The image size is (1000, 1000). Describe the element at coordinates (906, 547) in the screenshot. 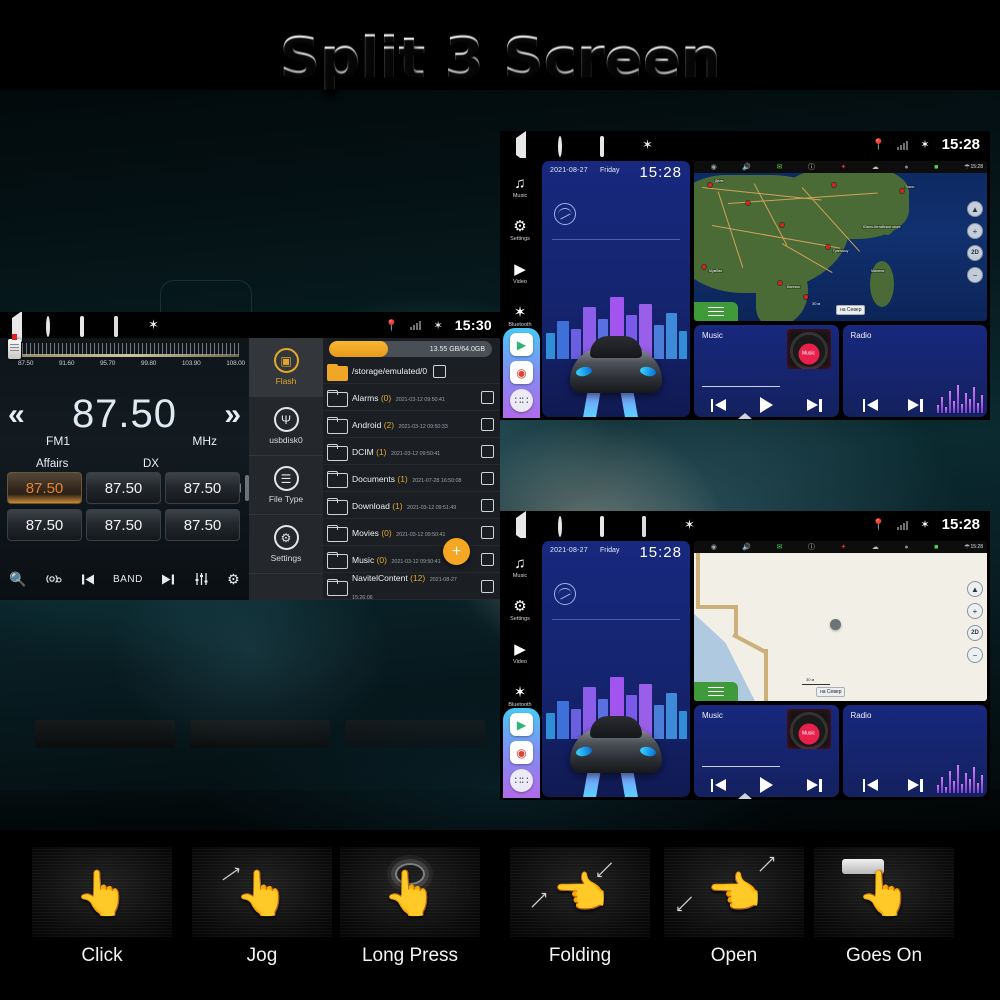

I see `circle-icon: ●` at that location.